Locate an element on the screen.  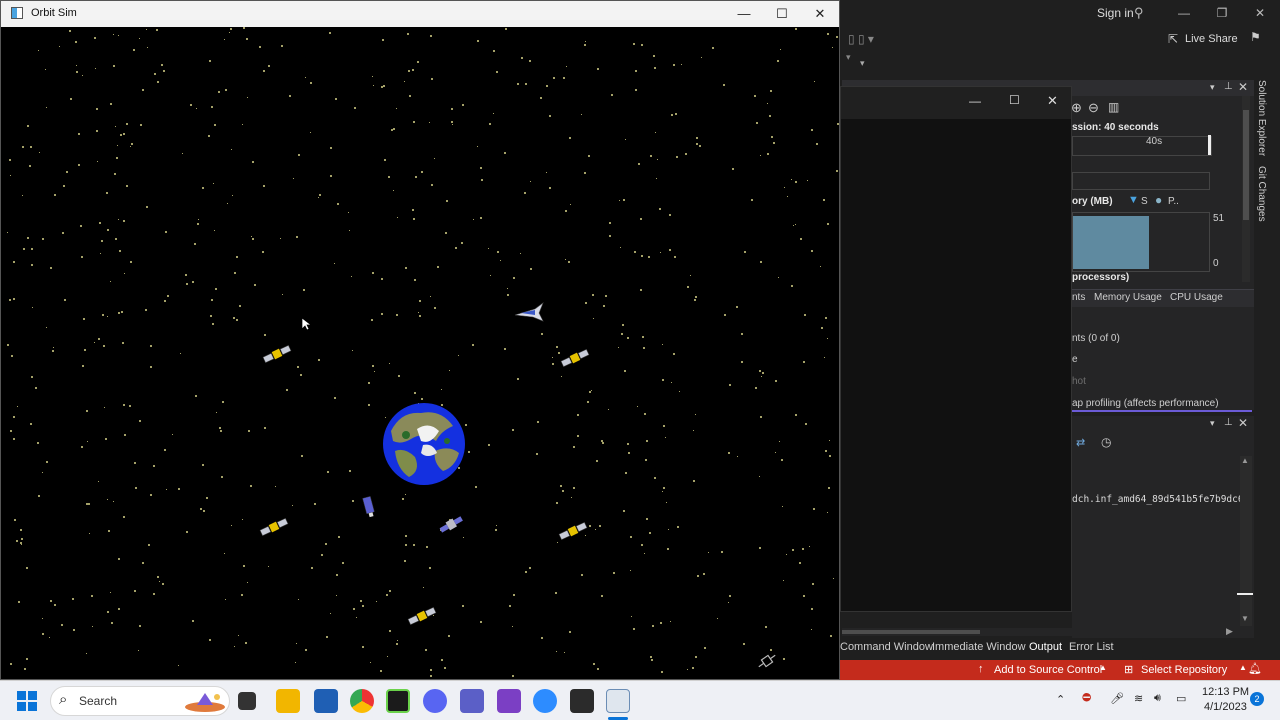
add-to-source-control-button: Add to Source Control is located at coordinates (1048, 670).